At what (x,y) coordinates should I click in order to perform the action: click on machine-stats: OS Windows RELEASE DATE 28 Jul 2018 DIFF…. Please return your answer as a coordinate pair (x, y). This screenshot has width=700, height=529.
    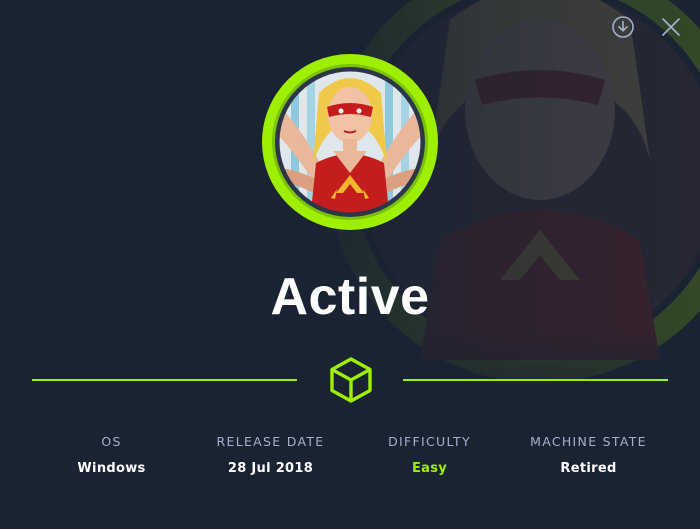
    Looking at the image, I should click on (350, 455).